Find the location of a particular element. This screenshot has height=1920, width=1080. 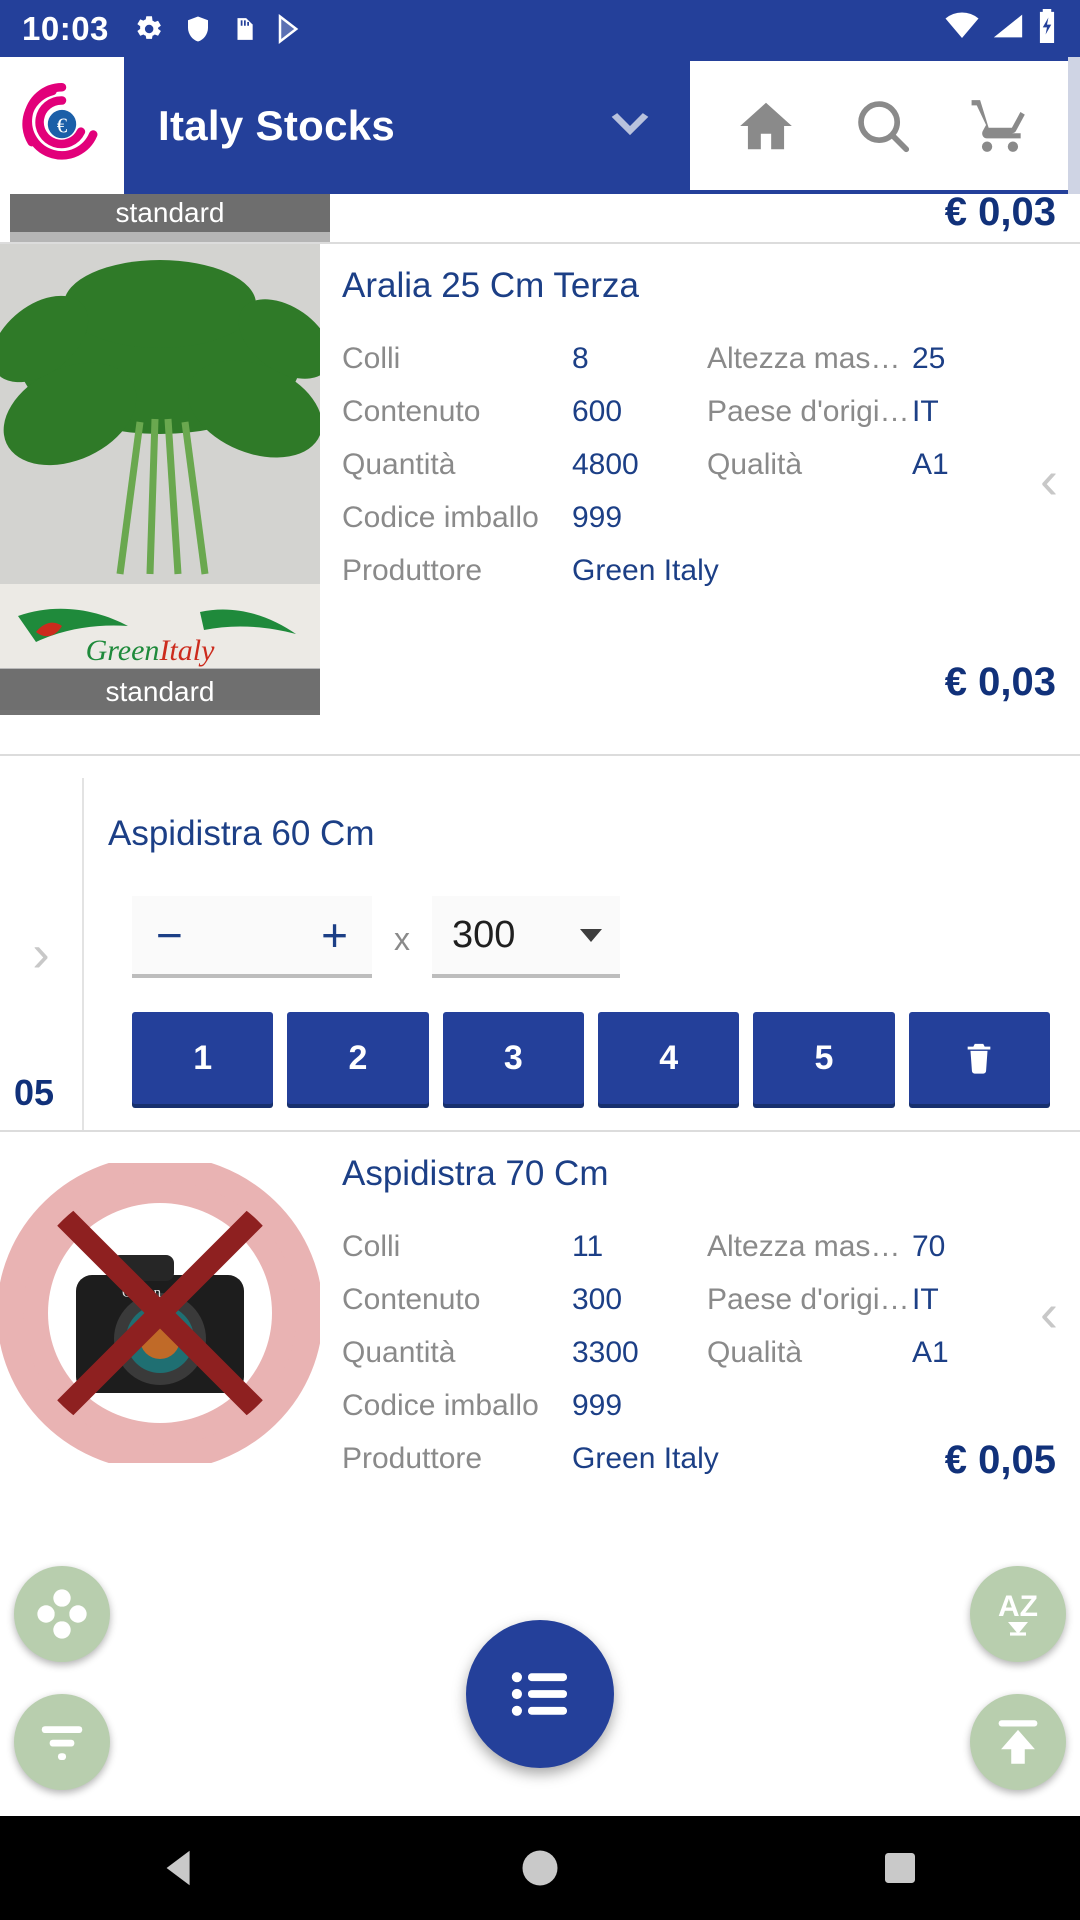

shield-icon is located at coordinates (198, 29).